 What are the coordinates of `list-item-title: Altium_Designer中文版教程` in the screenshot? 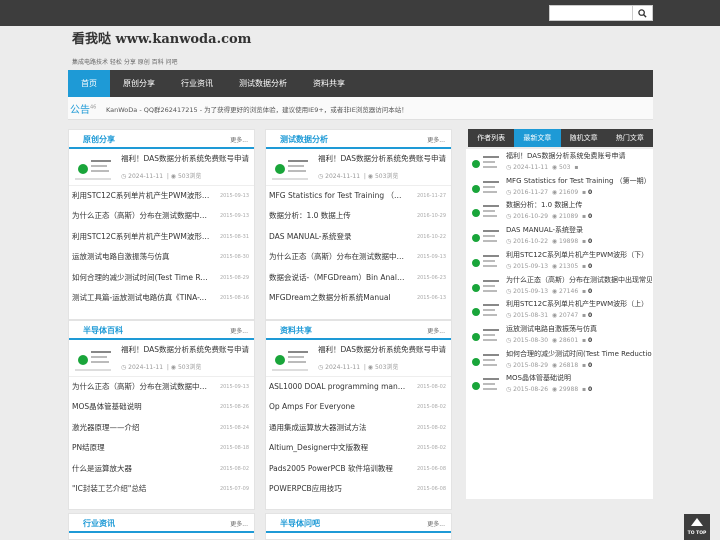 It's located at (338, 448).